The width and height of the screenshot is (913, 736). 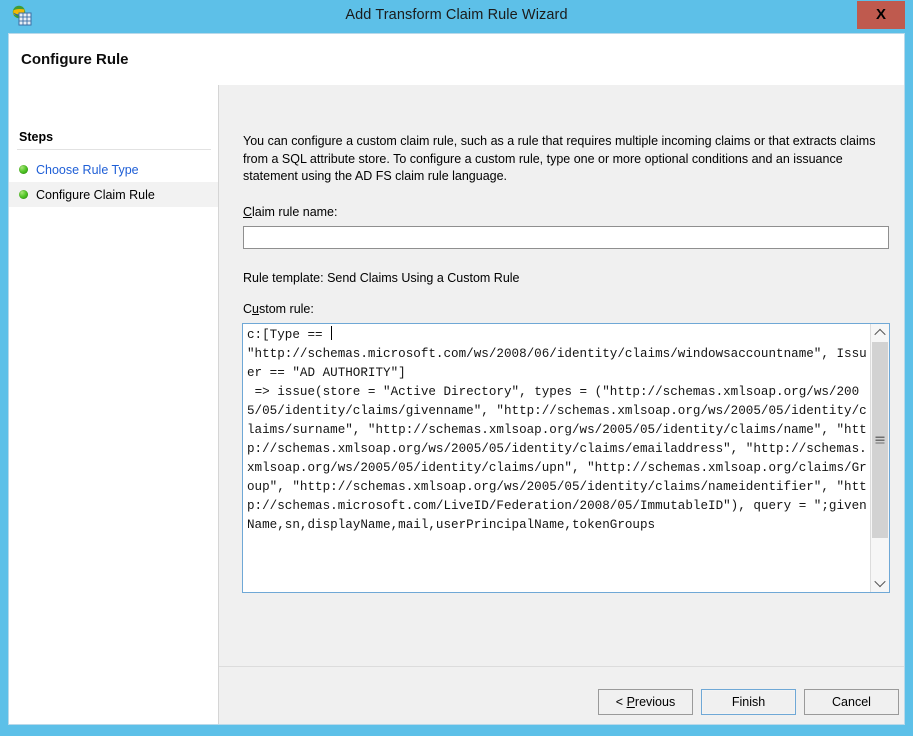 I want to click on previous-button: < Previous, so click(x=645, y=702).